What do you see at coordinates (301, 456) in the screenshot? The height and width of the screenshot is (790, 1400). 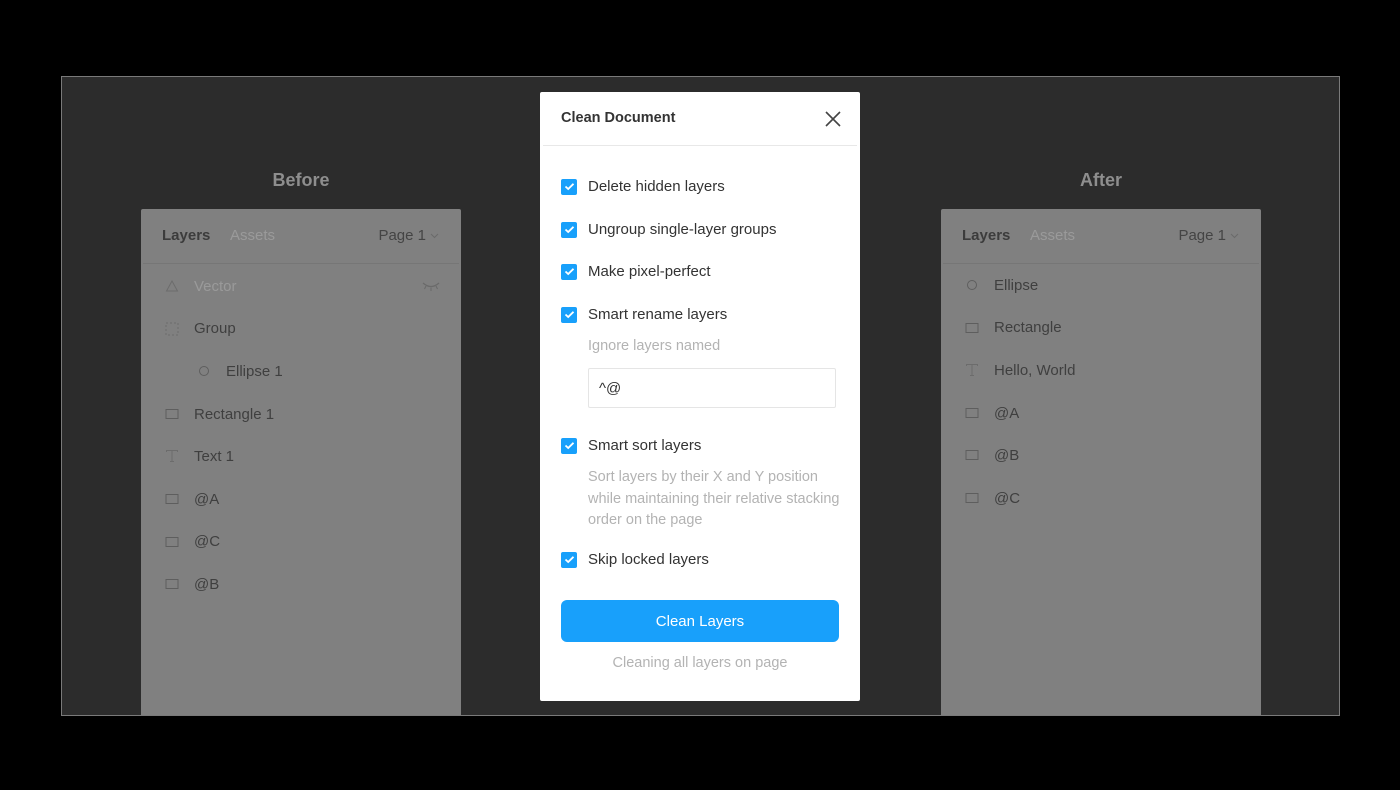 I see `layer-row: Text 1` at bounding box center [301, 456].